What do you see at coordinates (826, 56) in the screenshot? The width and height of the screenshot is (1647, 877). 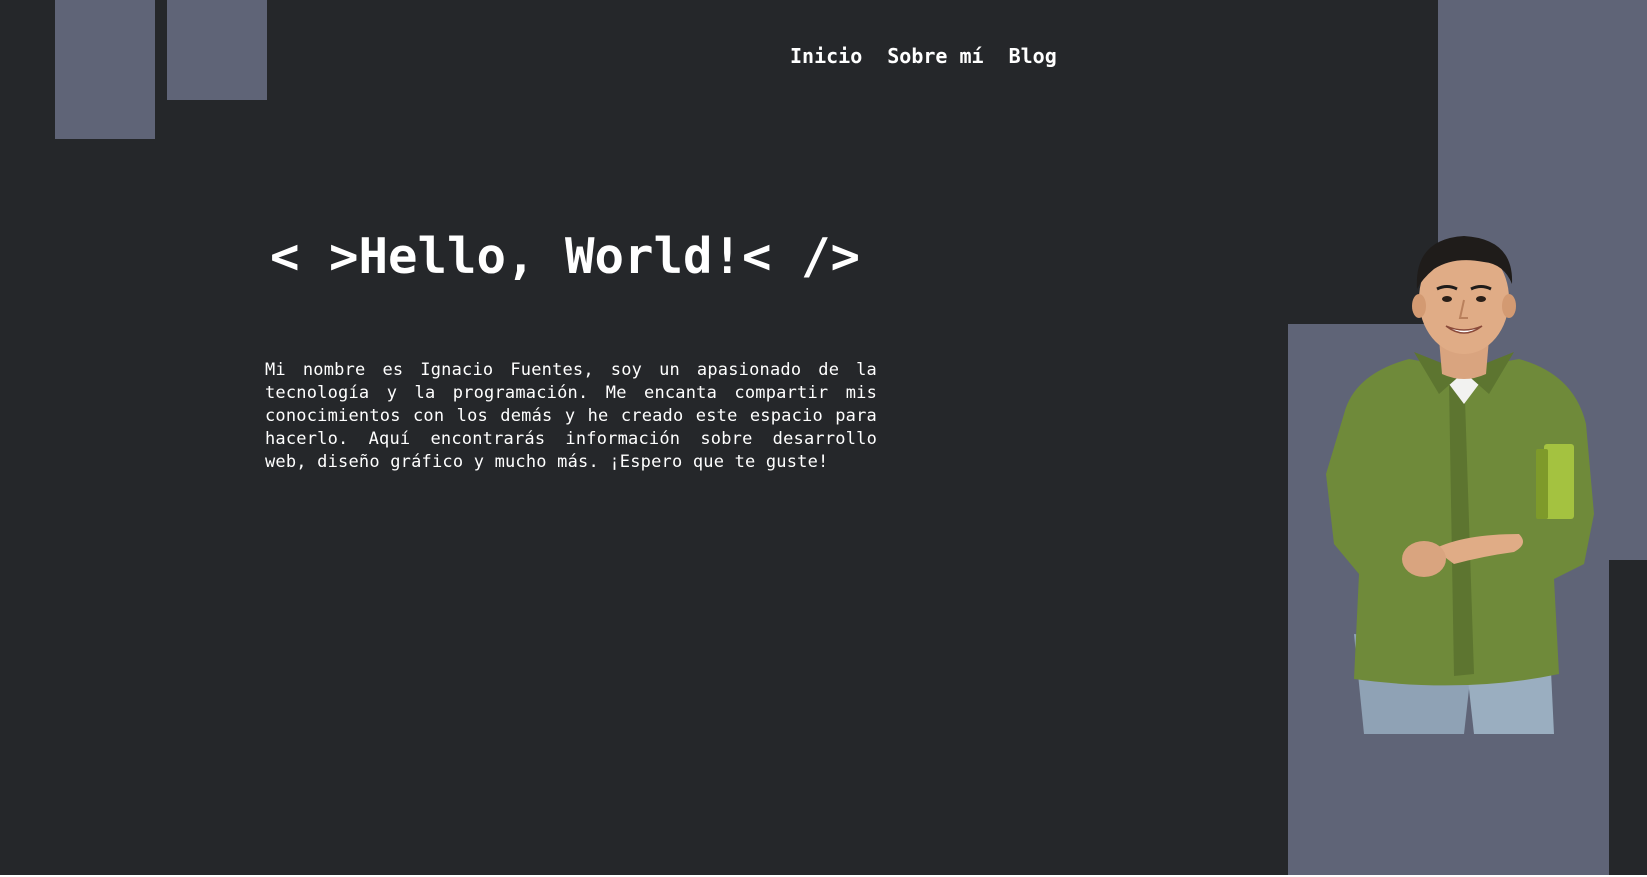 I see `nav-link-inicio: Inicio` at bounding box center [826, 56].